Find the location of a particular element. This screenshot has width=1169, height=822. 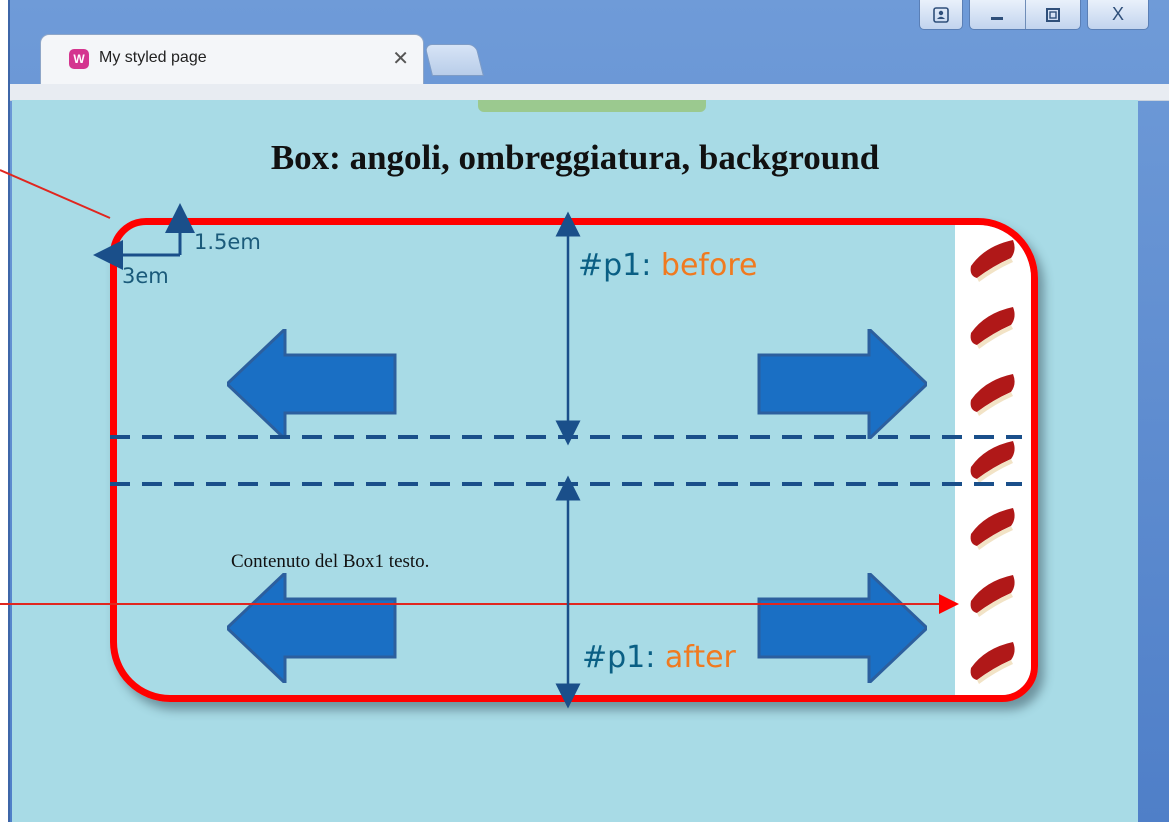

maximize-button is located at coordinates (1053, 14).